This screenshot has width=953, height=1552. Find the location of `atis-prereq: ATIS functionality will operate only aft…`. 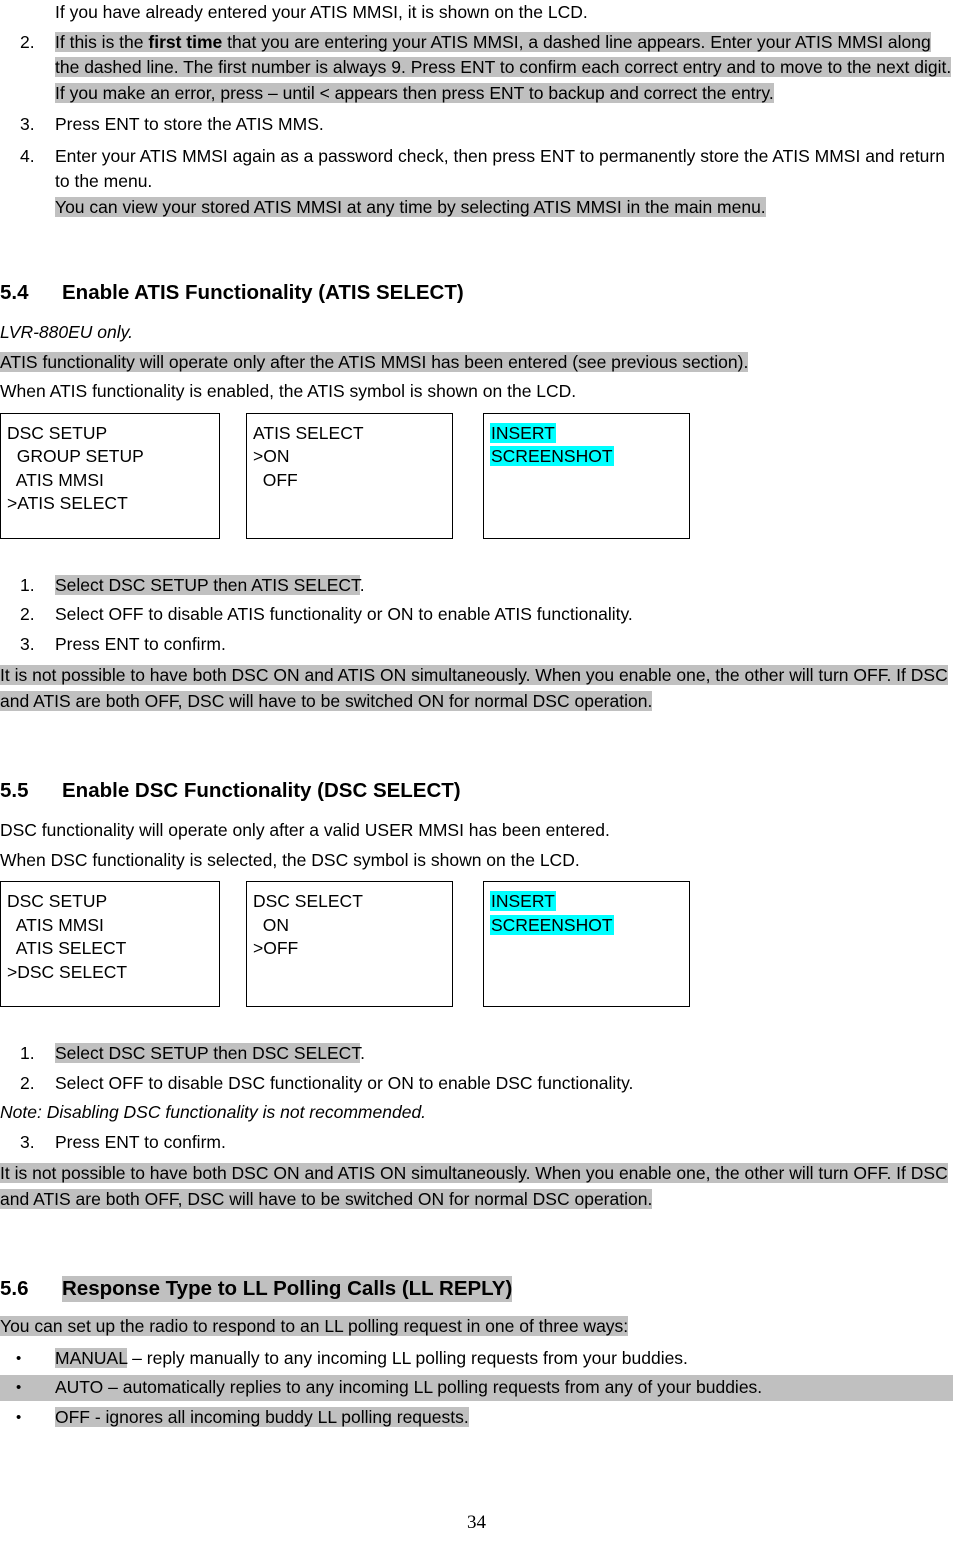

atis-prereq: ATIS functionality will operate only aft… is located at coordinates (476, 363).